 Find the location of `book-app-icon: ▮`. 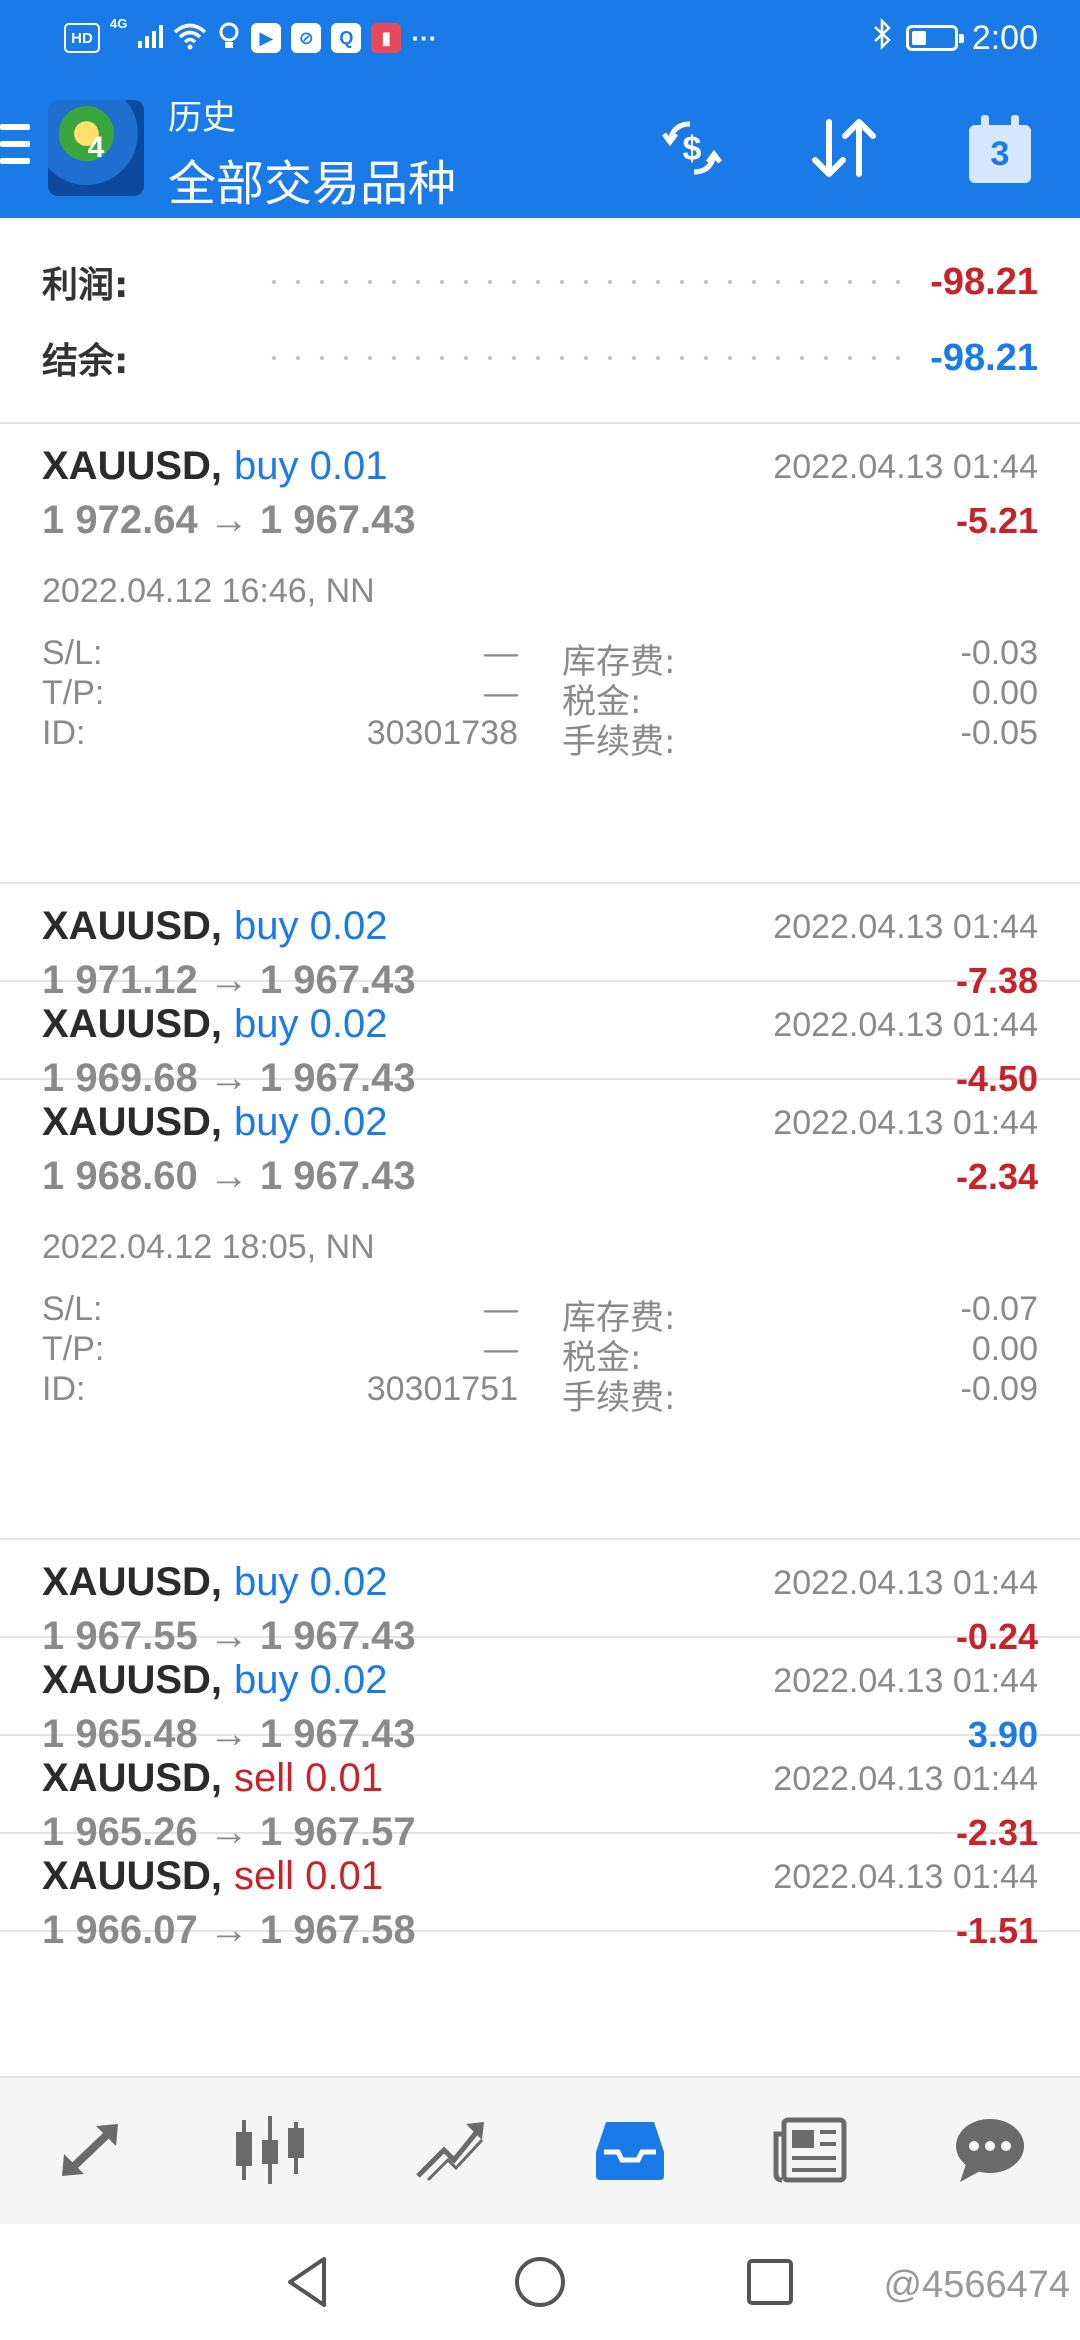

book-app-icon: ▮ is located at coordinates (386, 38).